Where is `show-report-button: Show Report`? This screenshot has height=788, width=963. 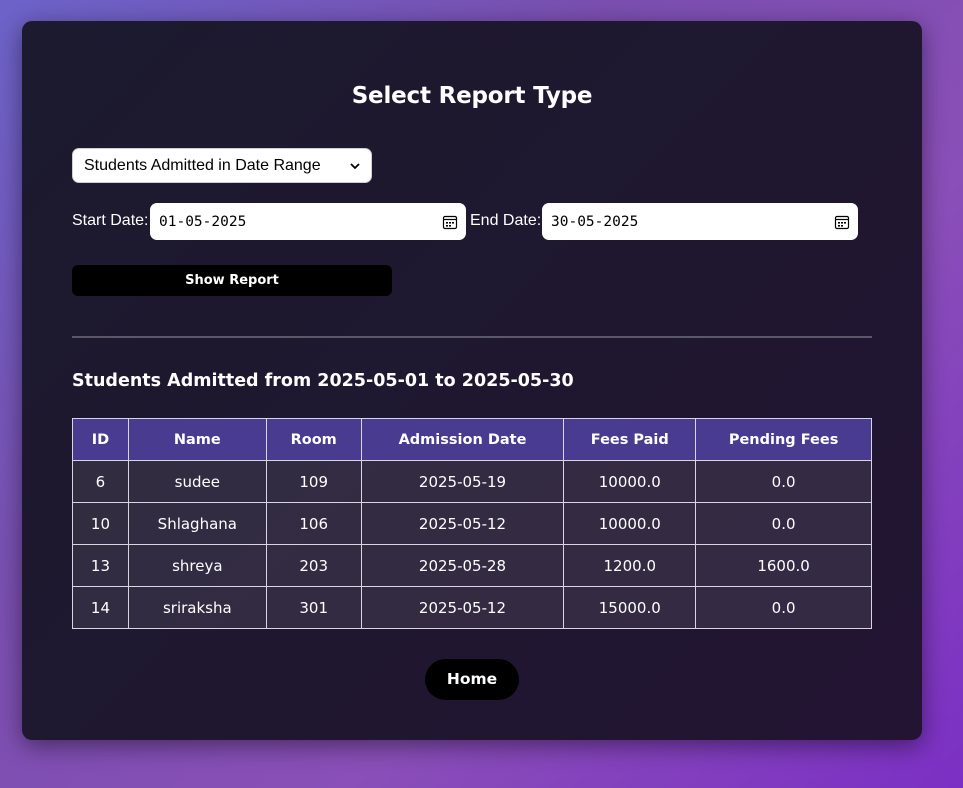 show-report-button: Show Report is located at coordinates (232, 280).